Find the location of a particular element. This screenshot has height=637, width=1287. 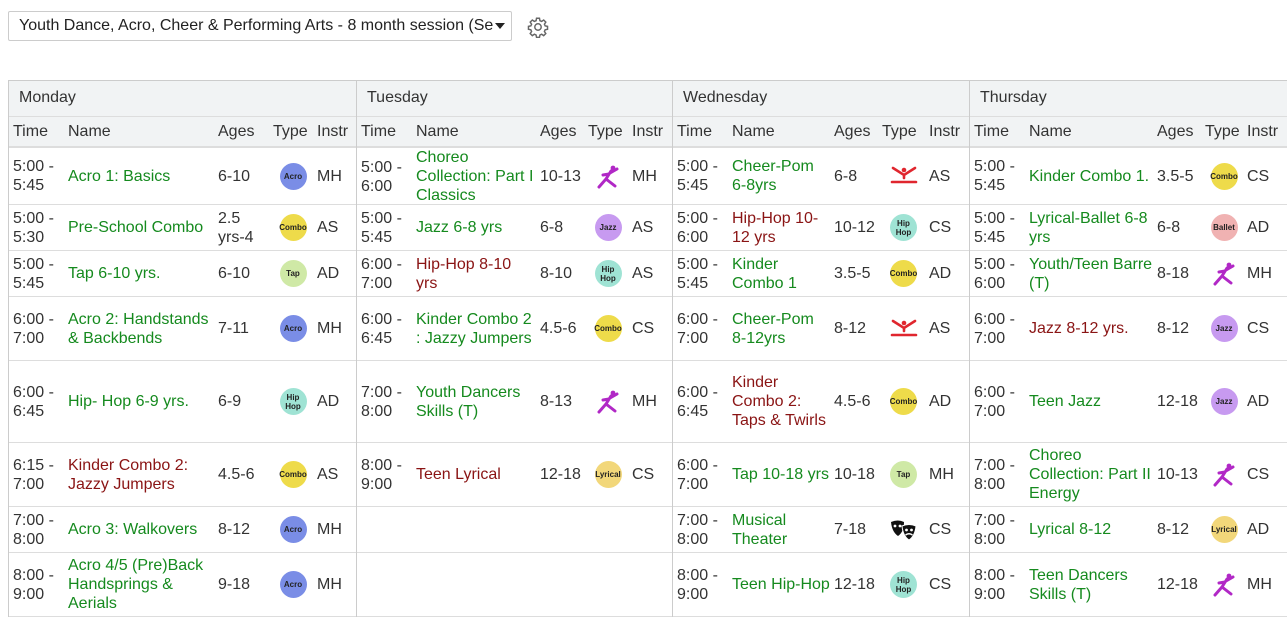

class-name-link: Teen Dancers Skills (T) is located at coordinates (1089, 585).